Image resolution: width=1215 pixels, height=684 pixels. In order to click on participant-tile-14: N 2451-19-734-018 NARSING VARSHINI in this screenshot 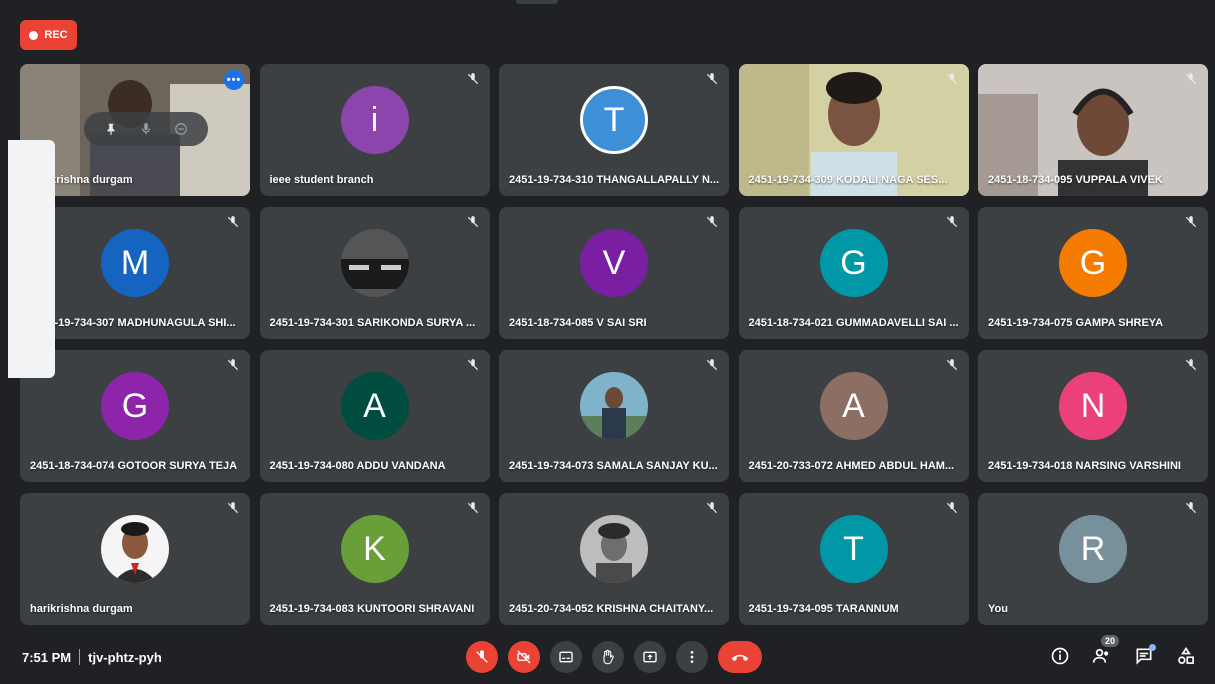, I will do `click(1093, 416)`.